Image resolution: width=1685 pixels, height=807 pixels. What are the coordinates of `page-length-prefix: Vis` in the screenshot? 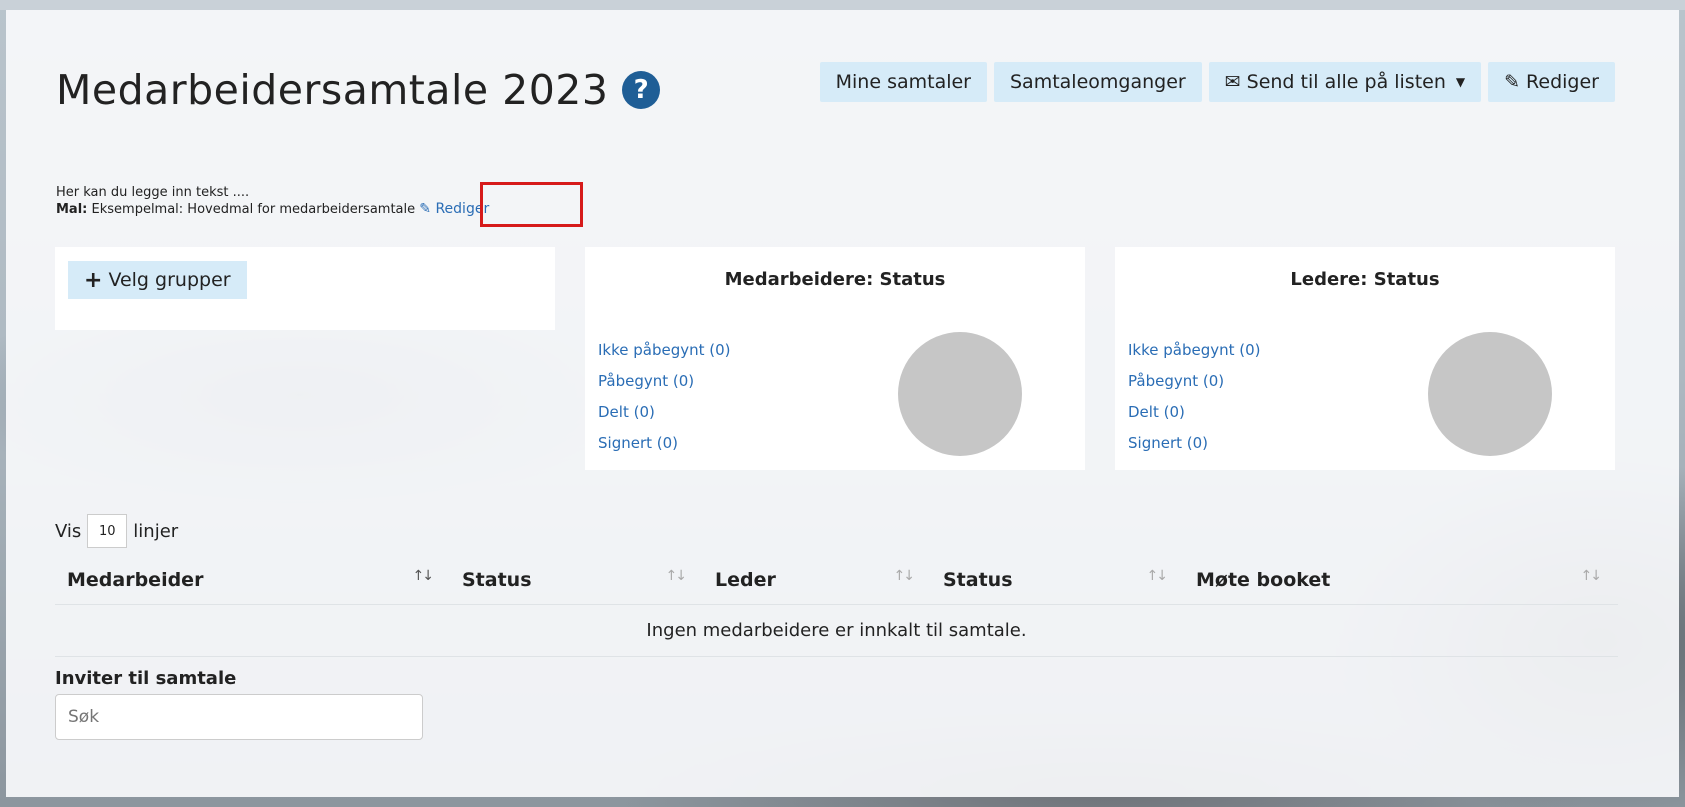 It's located at (68, 531).